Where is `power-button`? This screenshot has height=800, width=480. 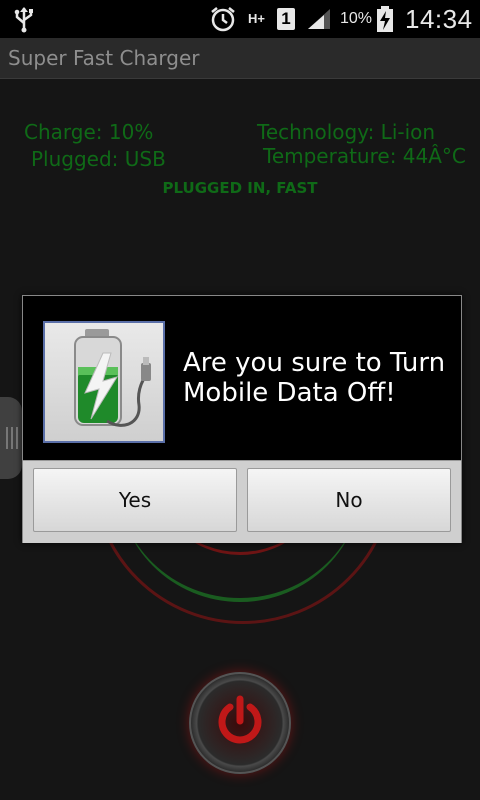 power-button is located at coordinates (240, 723).